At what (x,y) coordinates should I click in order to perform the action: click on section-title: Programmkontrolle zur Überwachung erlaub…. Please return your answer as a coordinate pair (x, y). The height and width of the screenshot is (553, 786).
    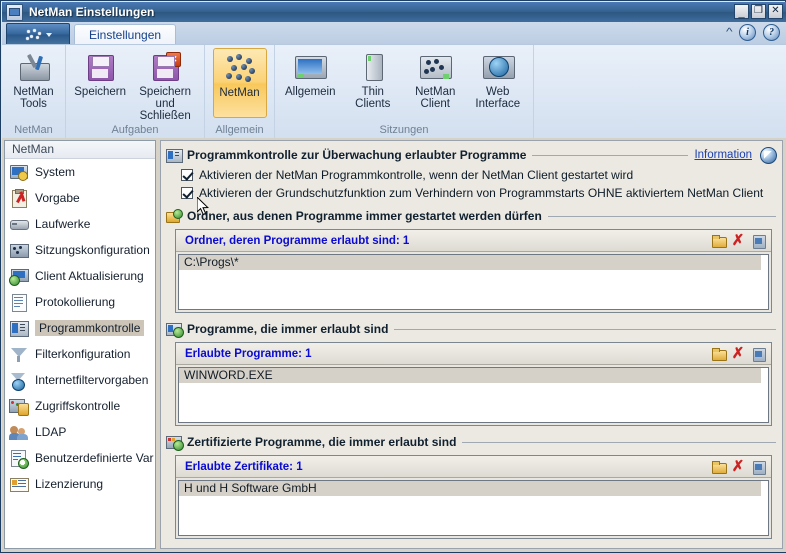
    Looking at the image, I should click on (357, 155).